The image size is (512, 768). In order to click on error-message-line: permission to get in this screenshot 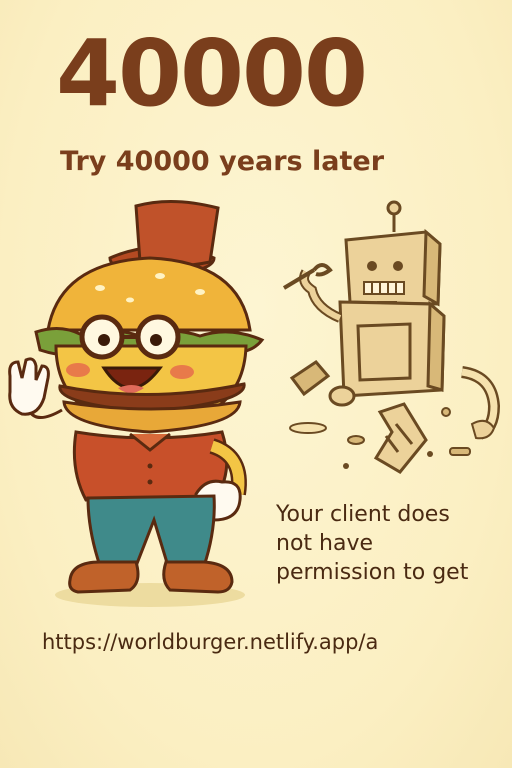, I will do `click(372, 572)`.